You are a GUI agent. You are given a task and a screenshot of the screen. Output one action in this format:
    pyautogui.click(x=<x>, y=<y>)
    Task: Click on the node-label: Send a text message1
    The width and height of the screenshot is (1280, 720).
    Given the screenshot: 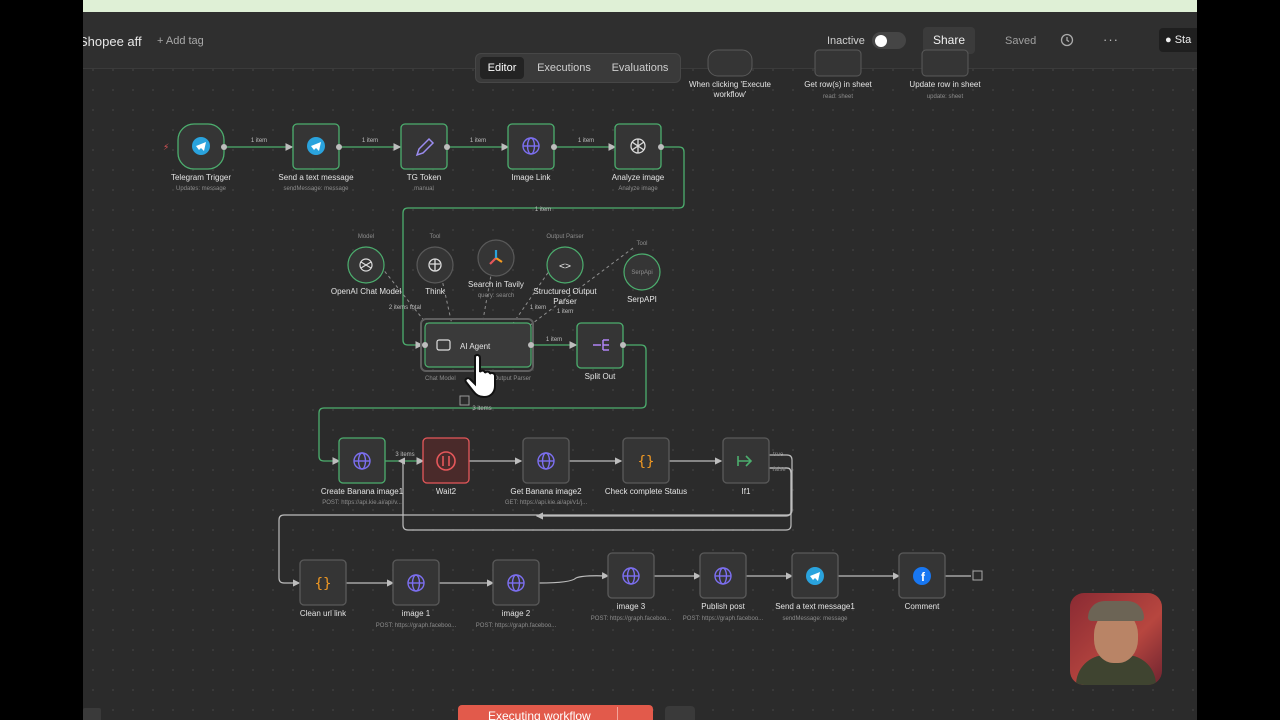 What is the action you would take?
    pyautogui.click(x=815, y=606)
    